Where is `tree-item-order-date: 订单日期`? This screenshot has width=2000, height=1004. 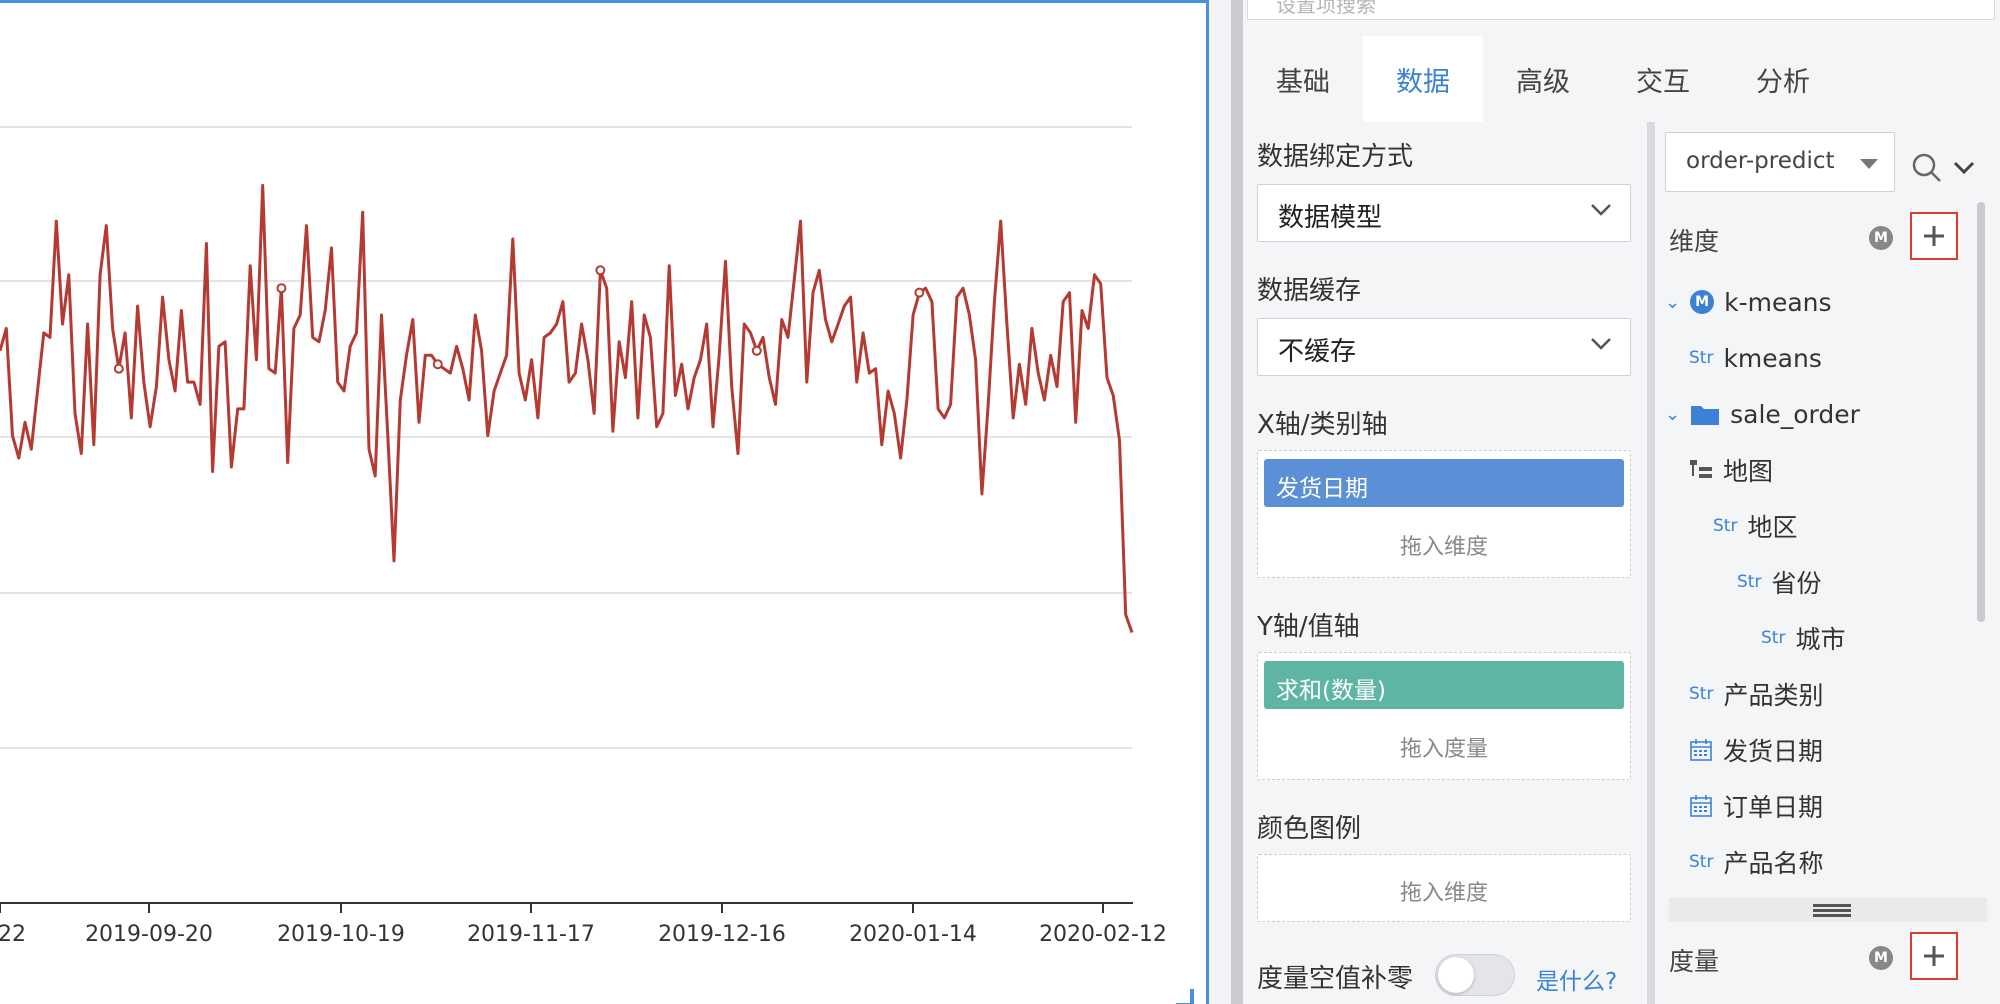
tree-item-order-date: 订单日期 is located at coordinates (1756, 806).